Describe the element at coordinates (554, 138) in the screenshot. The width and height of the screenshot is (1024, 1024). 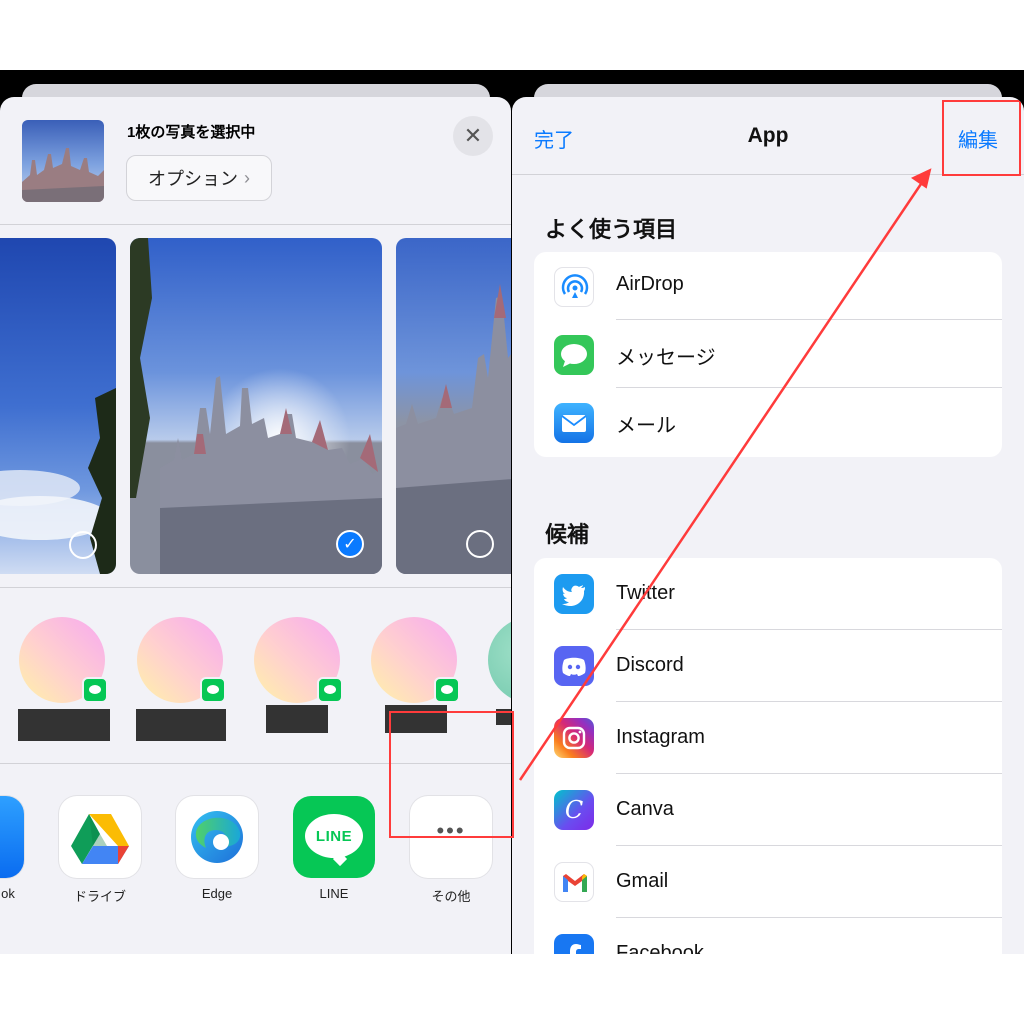
I see `done-button: 完了` at that location.